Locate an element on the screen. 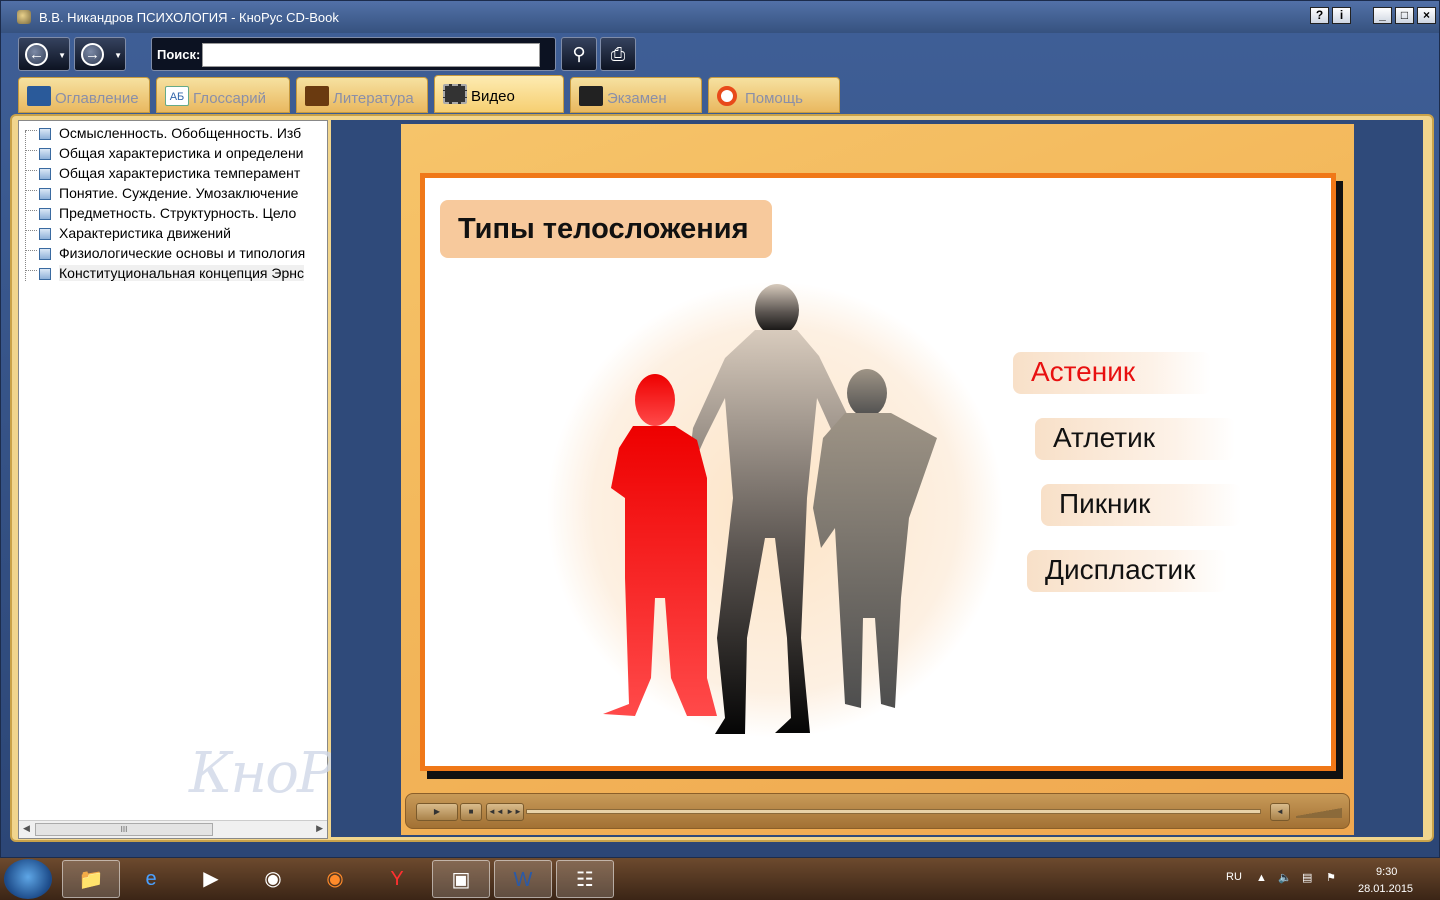 The image size is (1440, 900). forward-button: → ▼ is located at coordinates (100, 54).